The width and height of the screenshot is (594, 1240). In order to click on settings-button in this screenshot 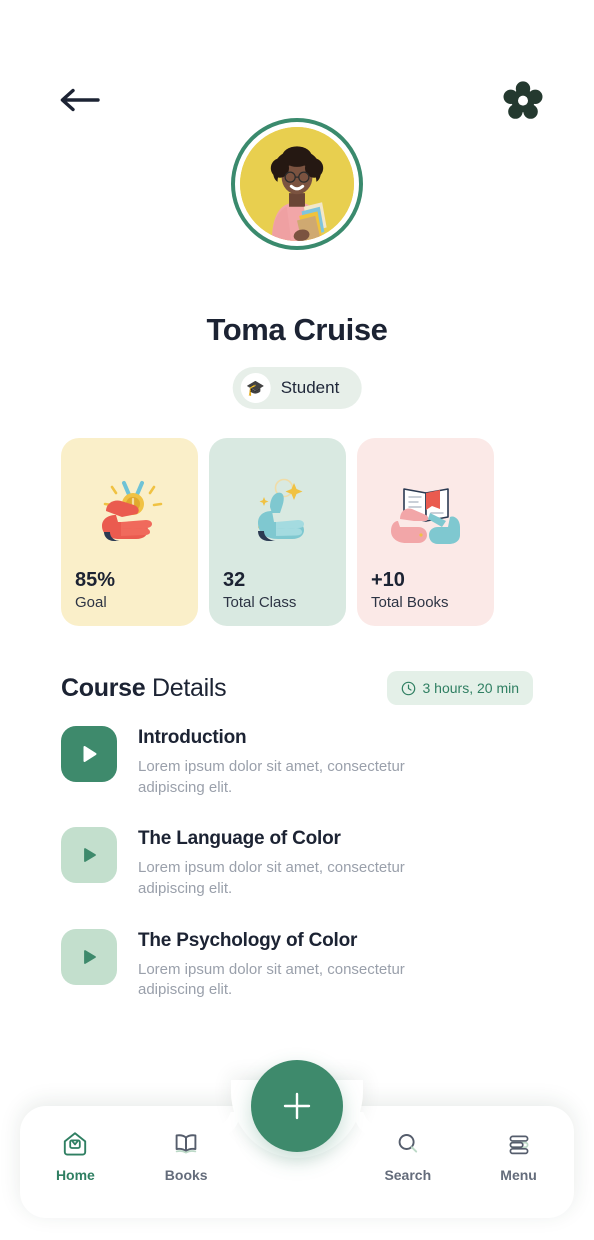, I will do `click(523, 101)`.